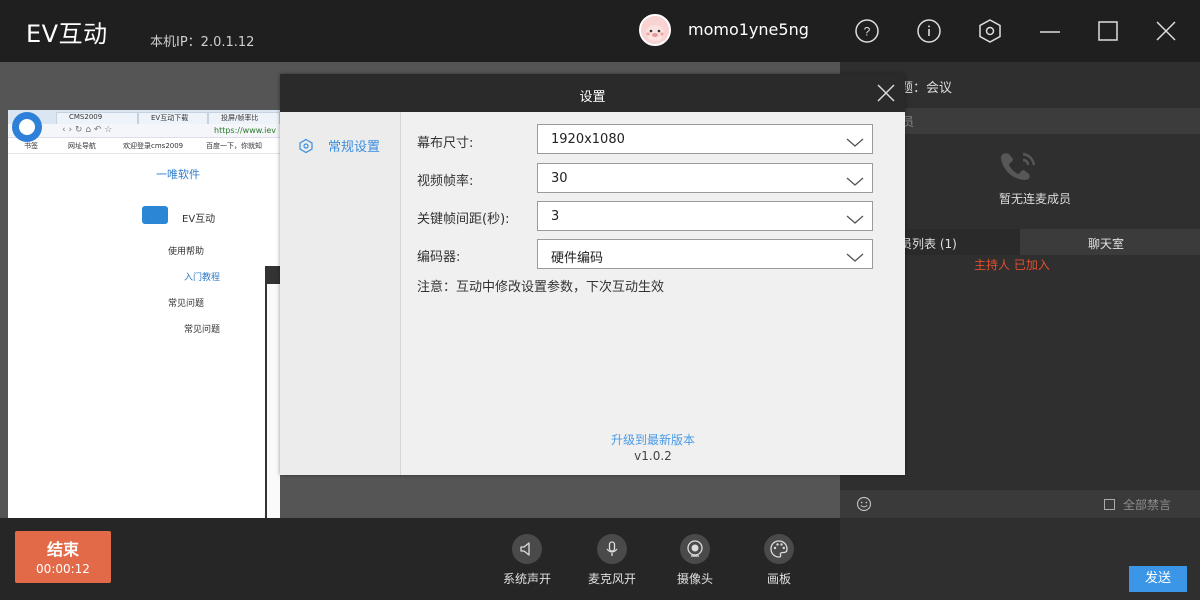  Describe the element at coordinates (1147, 505) in the screenshot. I see `mute-all-label: 全部禁言` at that location.